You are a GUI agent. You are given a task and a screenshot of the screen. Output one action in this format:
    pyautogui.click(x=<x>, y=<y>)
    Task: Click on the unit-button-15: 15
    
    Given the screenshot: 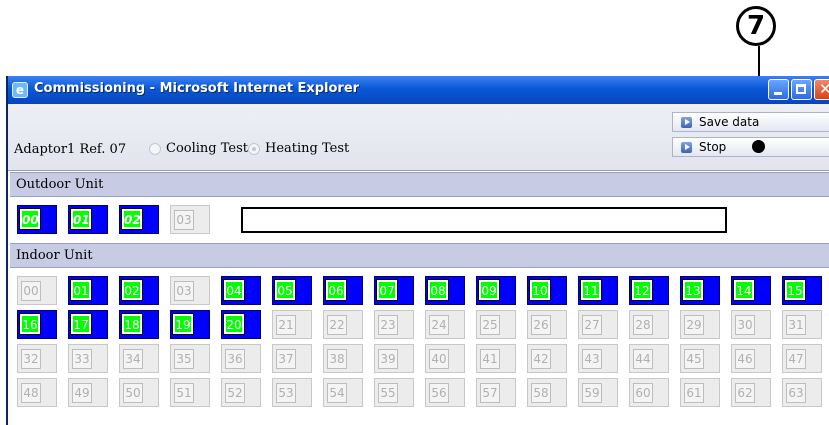 What is the action you would take?
    pyautogui.click(x=802, y=290)
    